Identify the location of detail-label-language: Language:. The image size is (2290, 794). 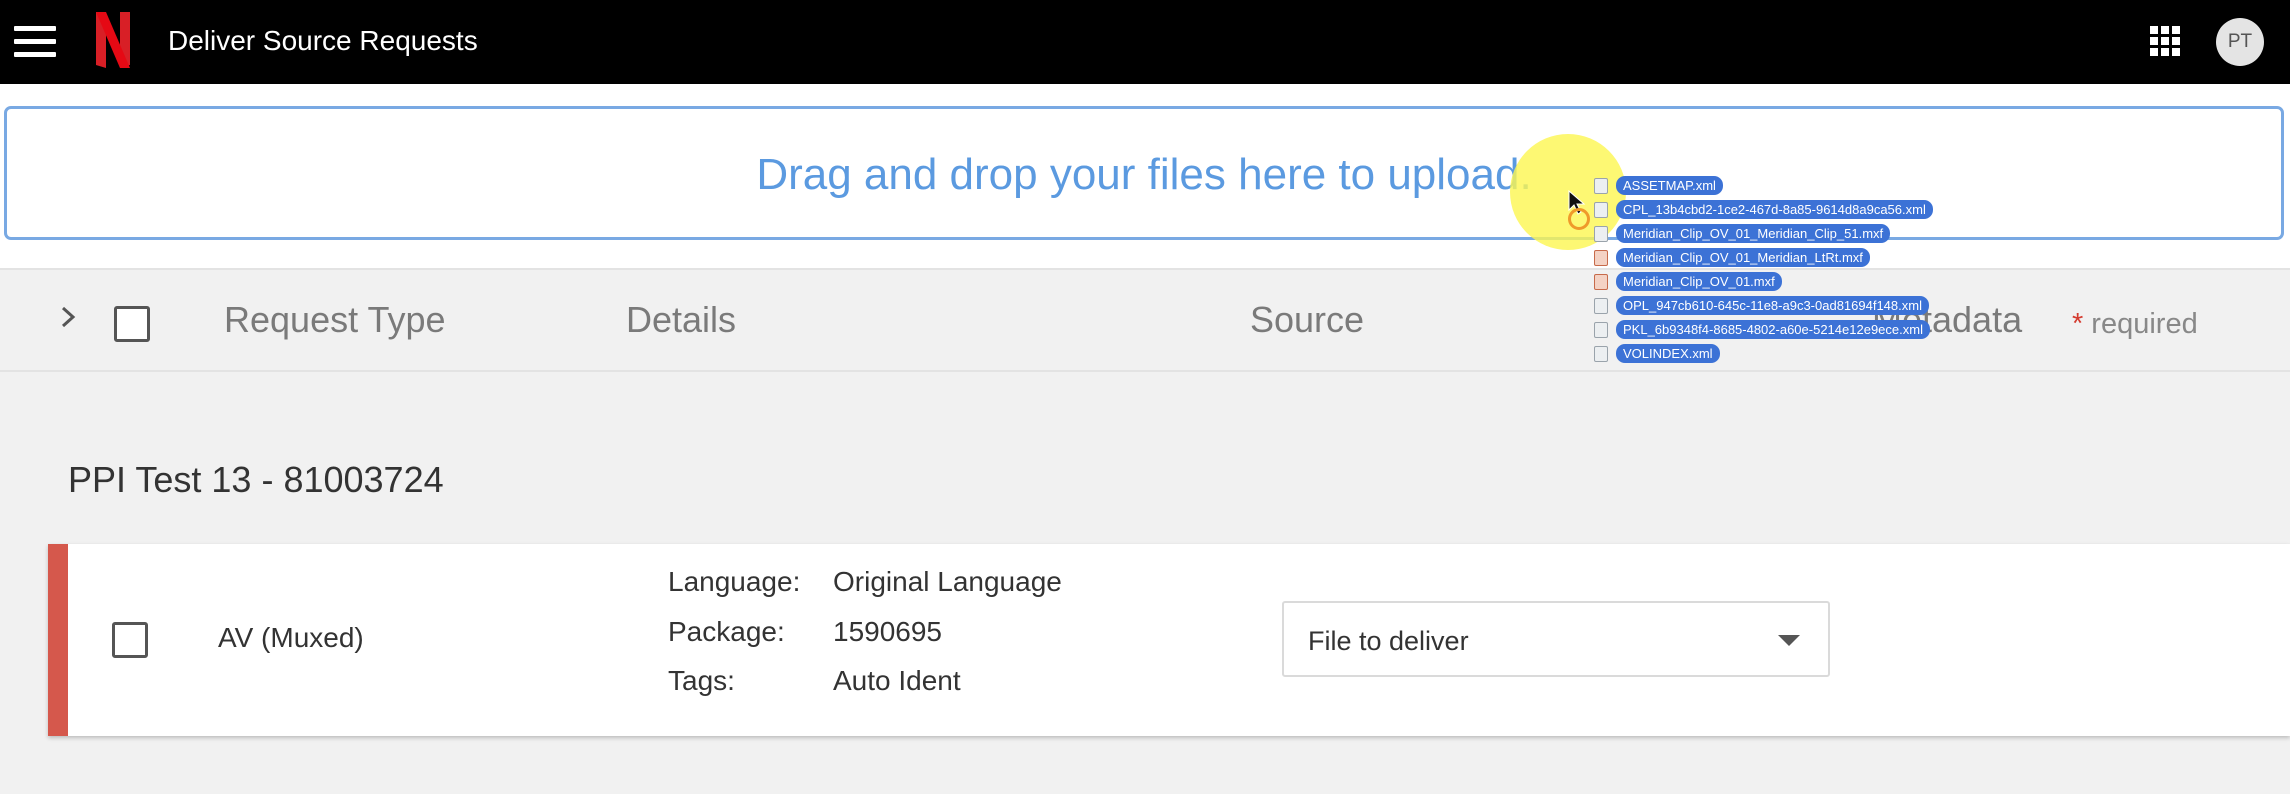
(734, 581).